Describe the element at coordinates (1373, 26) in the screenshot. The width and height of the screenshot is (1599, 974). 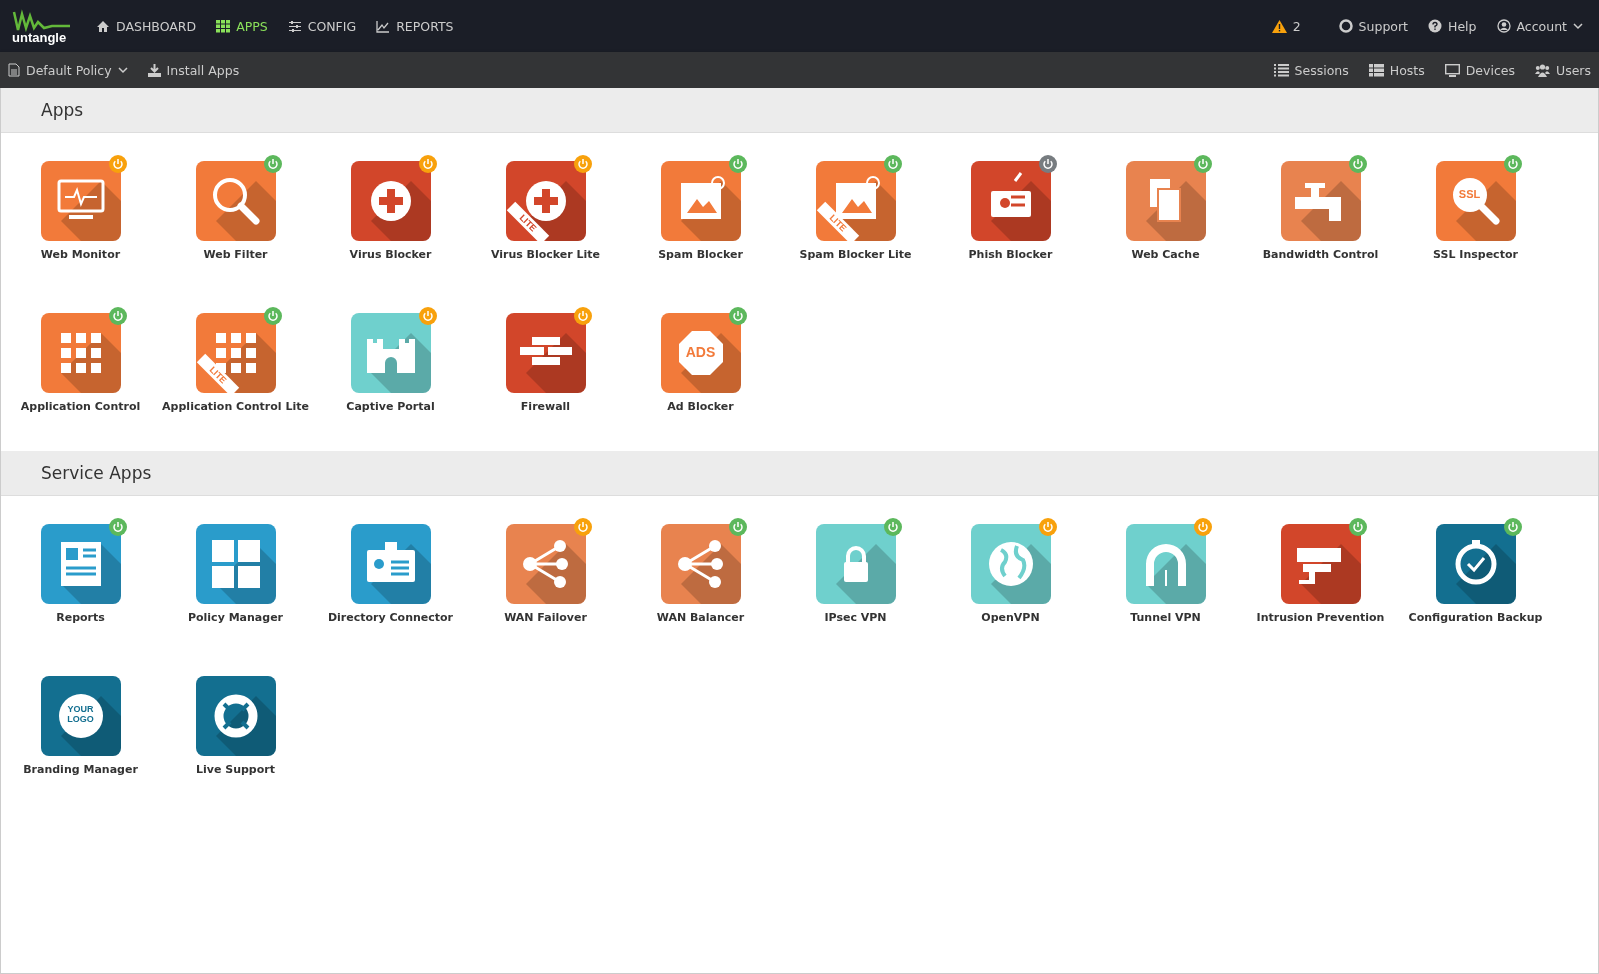
I see `support-link: Support` at that location.